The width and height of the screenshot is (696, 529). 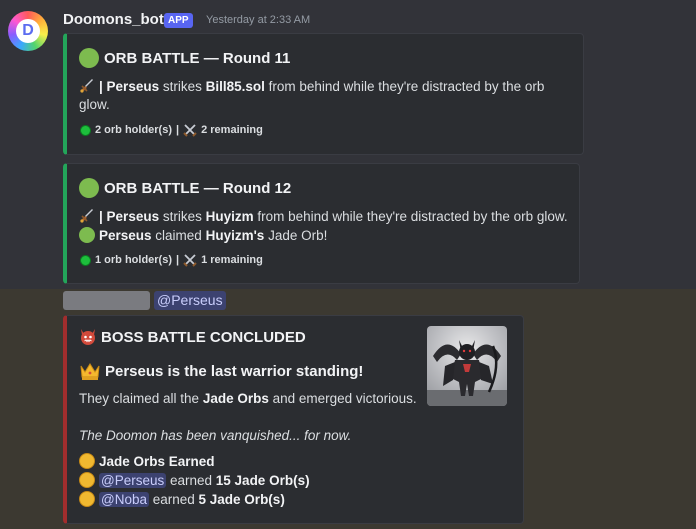 I want to click on holders-text: 2 orb holder(s), so click(x=134, y=130).